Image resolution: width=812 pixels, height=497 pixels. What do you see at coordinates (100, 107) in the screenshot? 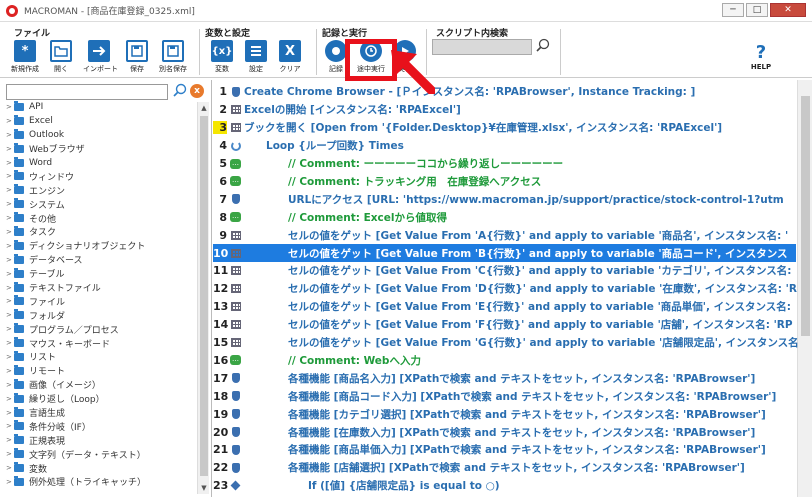
I see `tree-item: > API` at bounding box center [100, 107].